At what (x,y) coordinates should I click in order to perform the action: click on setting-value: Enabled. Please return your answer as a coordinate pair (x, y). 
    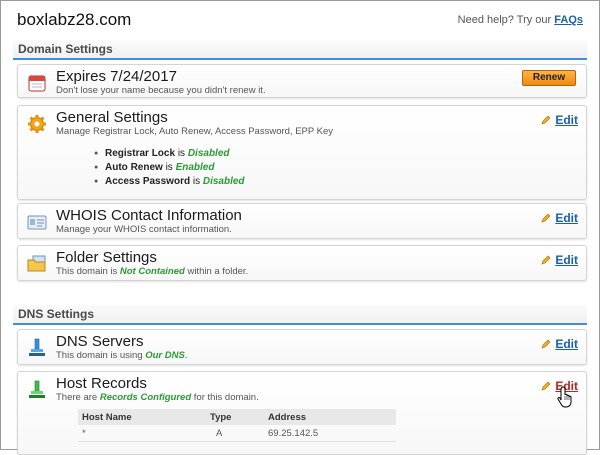
    Looking at the image, I should click on (195, 167).